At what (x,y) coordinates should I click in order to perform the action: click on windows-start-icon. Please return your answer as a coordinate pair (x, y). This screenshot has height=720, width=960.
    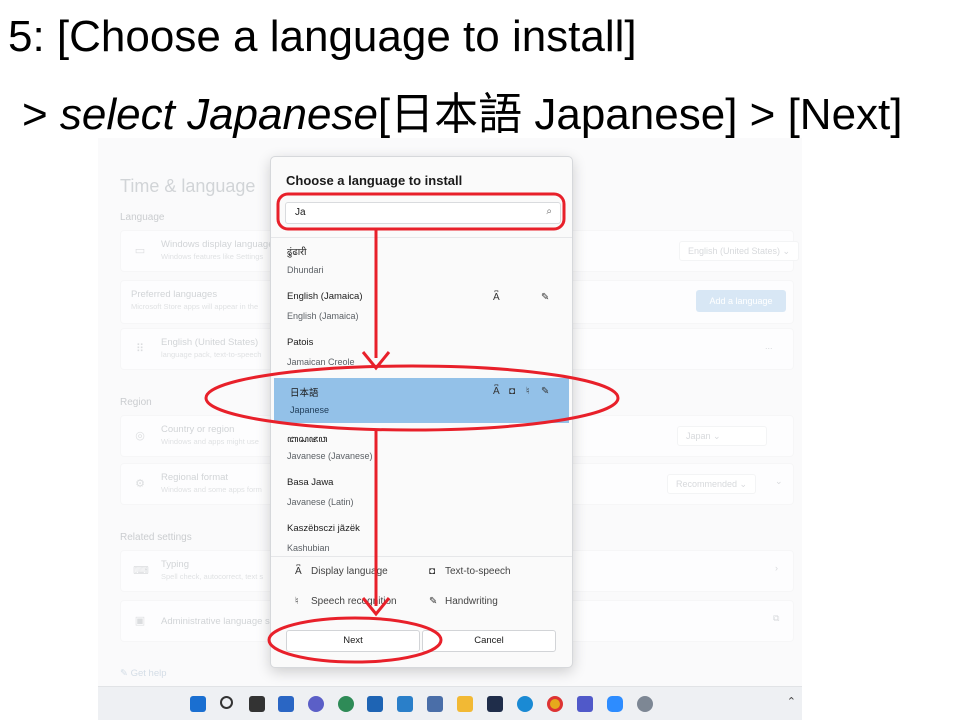
    Looking at the image, I should click on (198, 704).